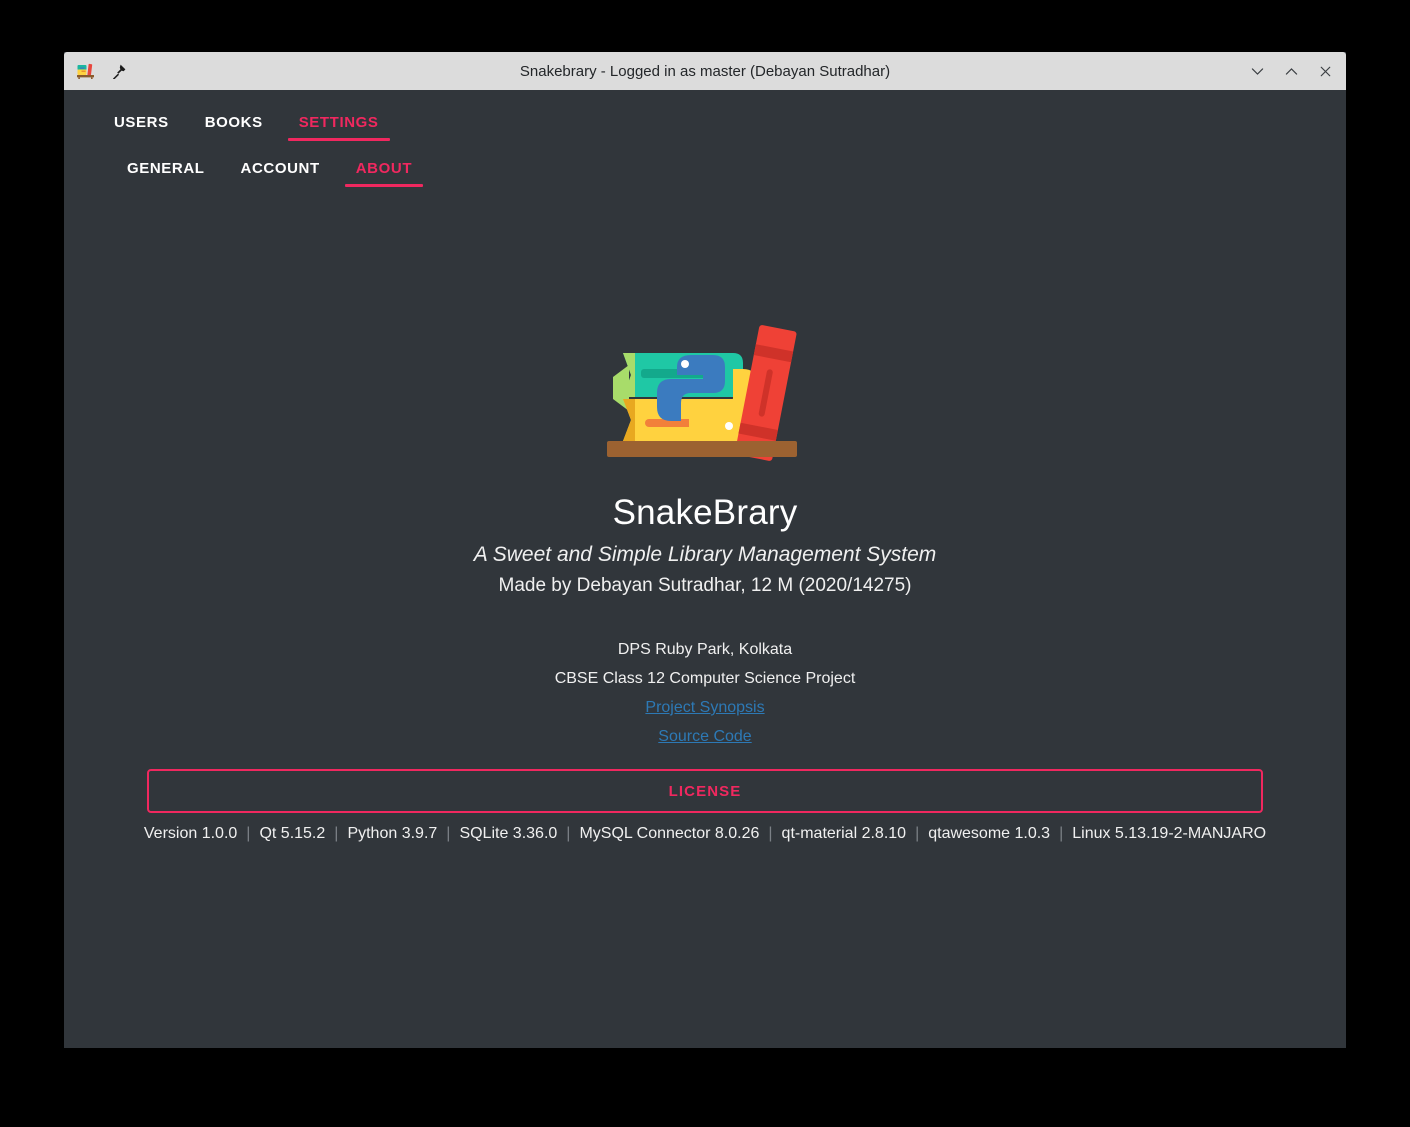 Image resolution: width=1410 pixels, height=1127 pixels. Describe the element at coordinates (844, 833) in the screenshot. I see `version-qt-material: qt-material 2.8.10` at that location.